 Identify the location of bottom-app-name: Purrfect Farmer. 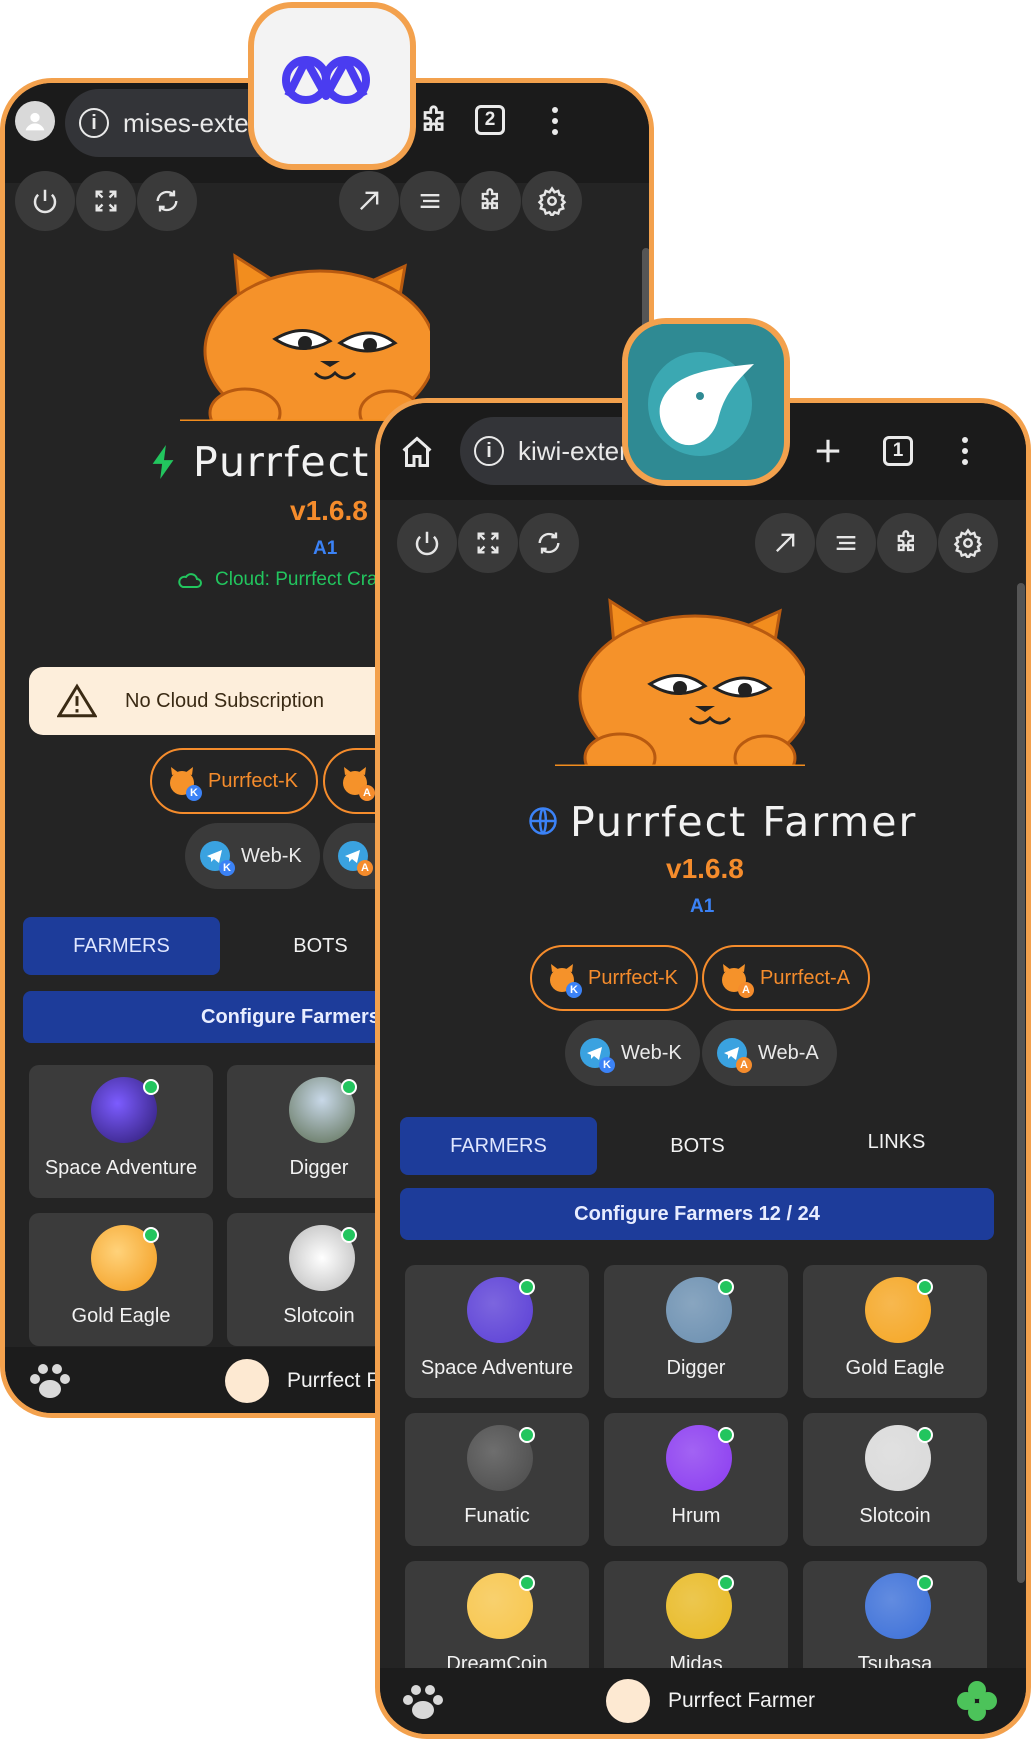
(742, 1700).